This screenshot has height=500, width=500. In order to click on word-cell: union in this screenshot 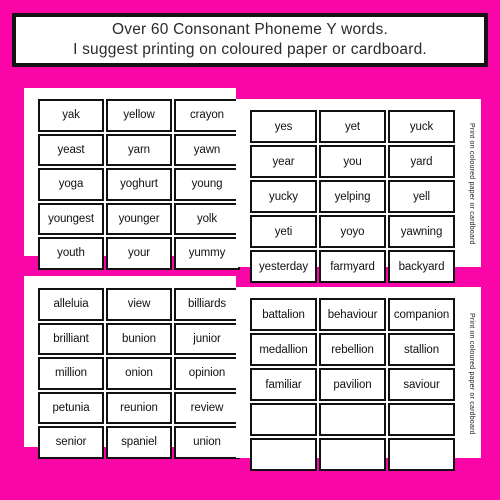, I will do `click(207, 442)`.